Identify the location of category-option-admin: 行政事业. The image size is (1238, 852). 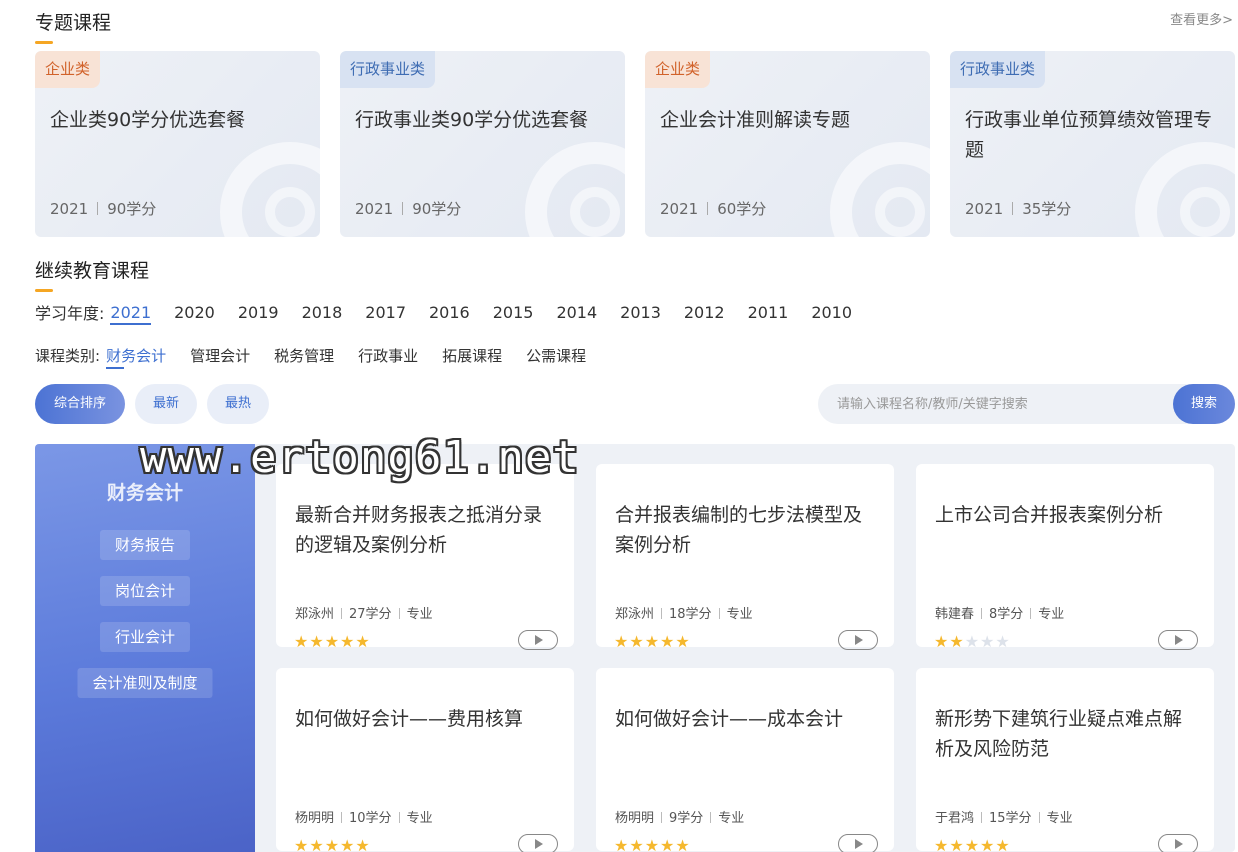
(388, 355).